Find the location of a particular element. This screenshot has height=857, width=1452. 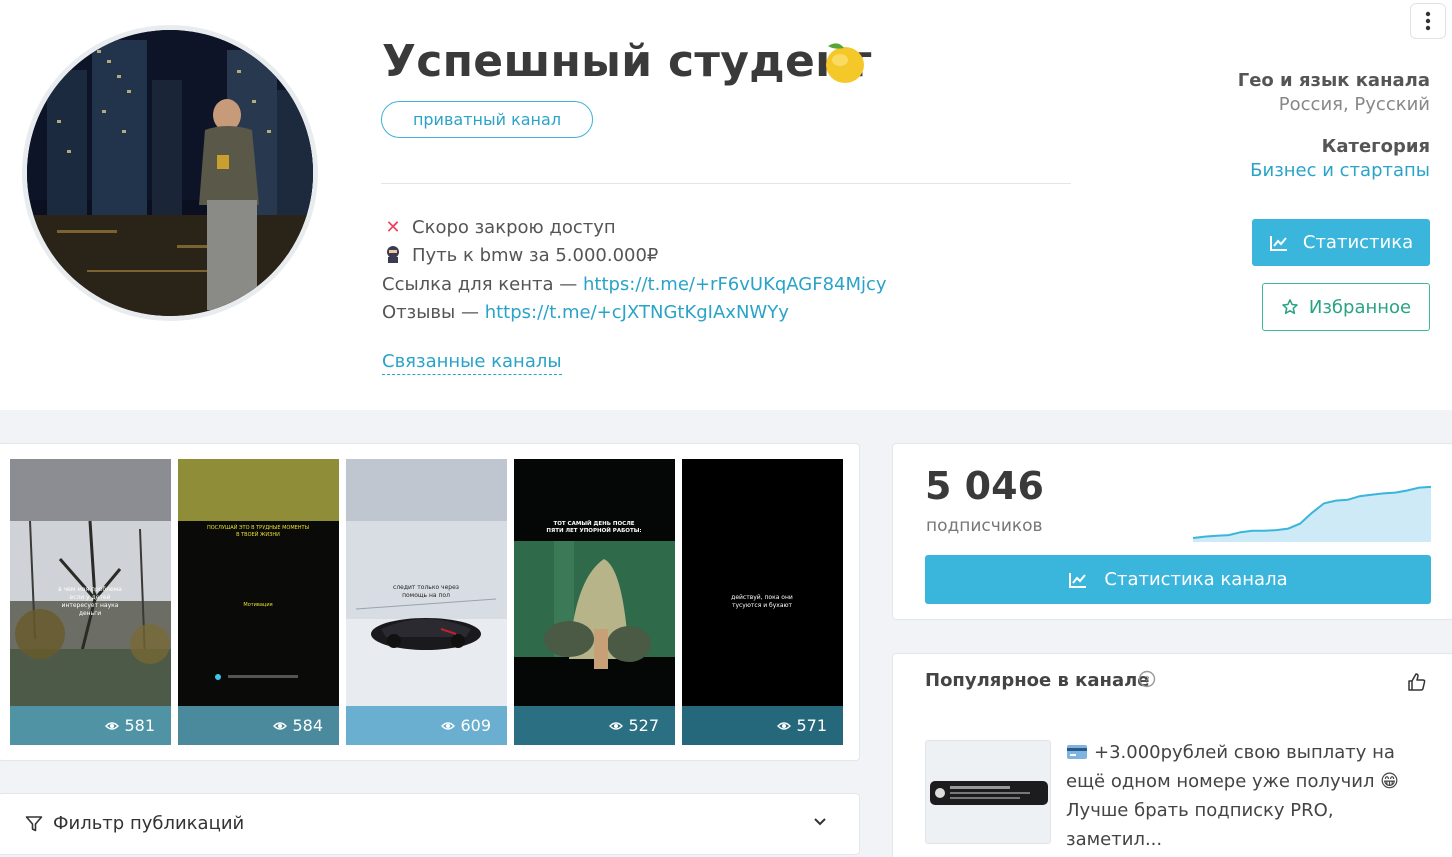

popular-title: Популярное в канале is located at coordinates (1037, 680).